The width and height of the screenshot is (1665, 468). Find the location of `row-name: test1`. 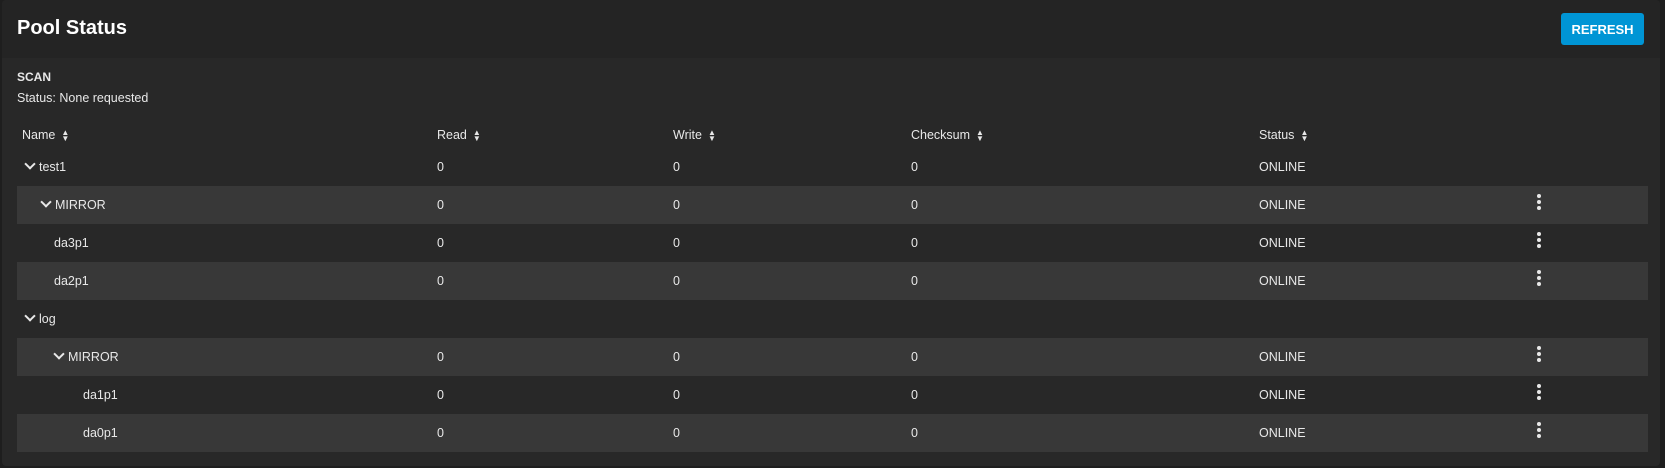

row-name: test1 is located at coordinates (45, 166).